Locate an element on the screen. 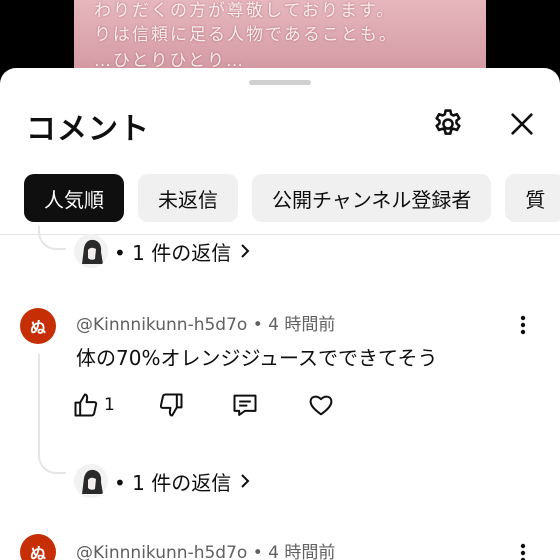 The width and height of the screenshot is (560, 560). comment-icon is located at coordinates (245, 405).